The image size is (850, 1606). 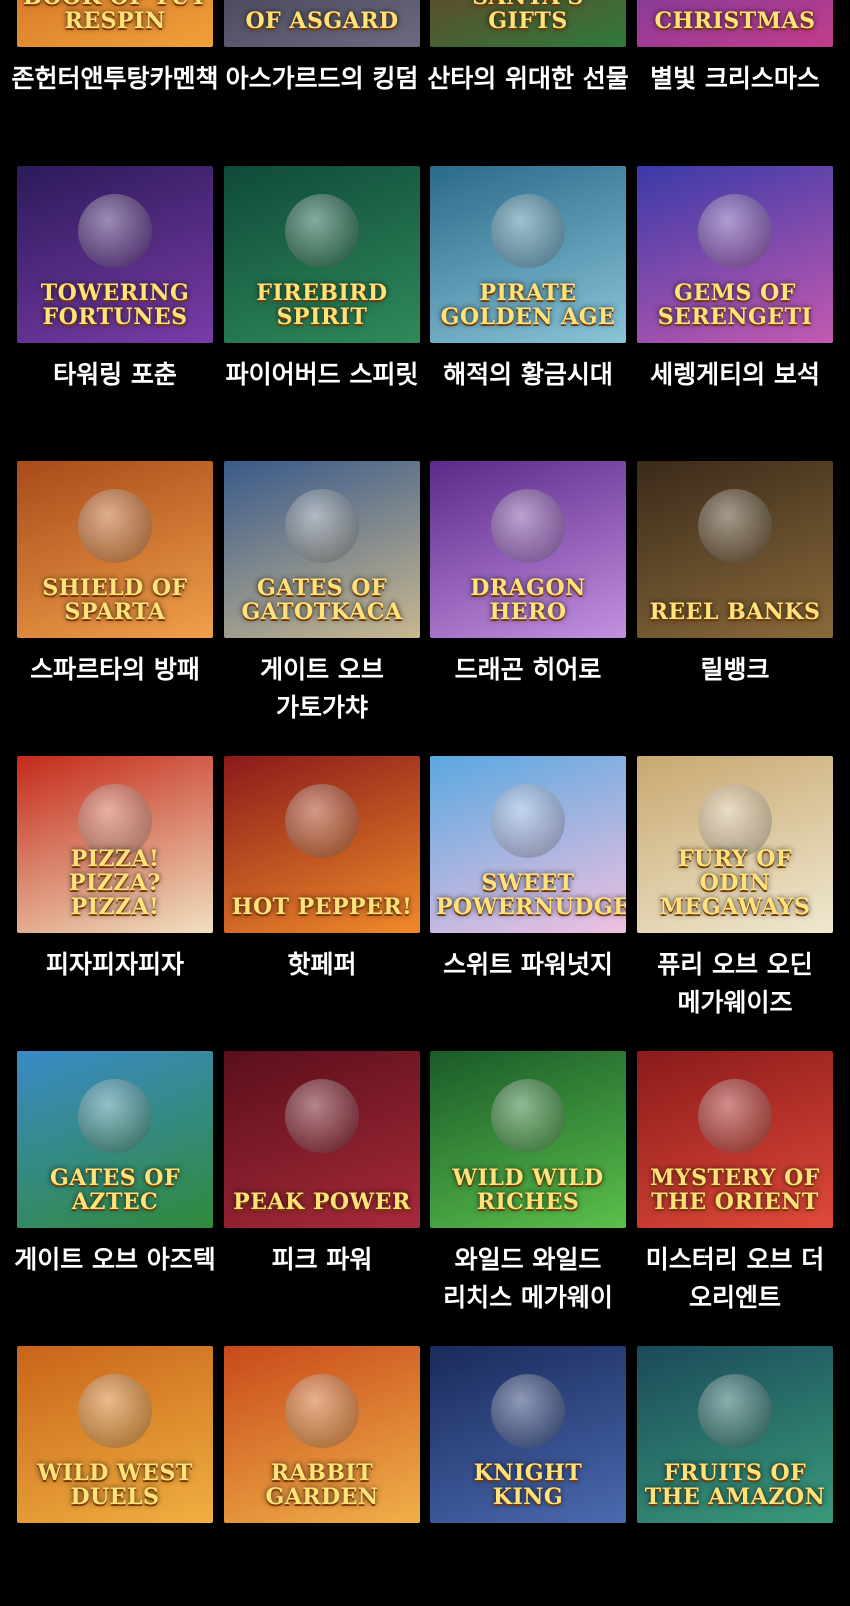 I want to click on game-title: 게이트 오브 아즈텍, so click(x=115, y=1260).